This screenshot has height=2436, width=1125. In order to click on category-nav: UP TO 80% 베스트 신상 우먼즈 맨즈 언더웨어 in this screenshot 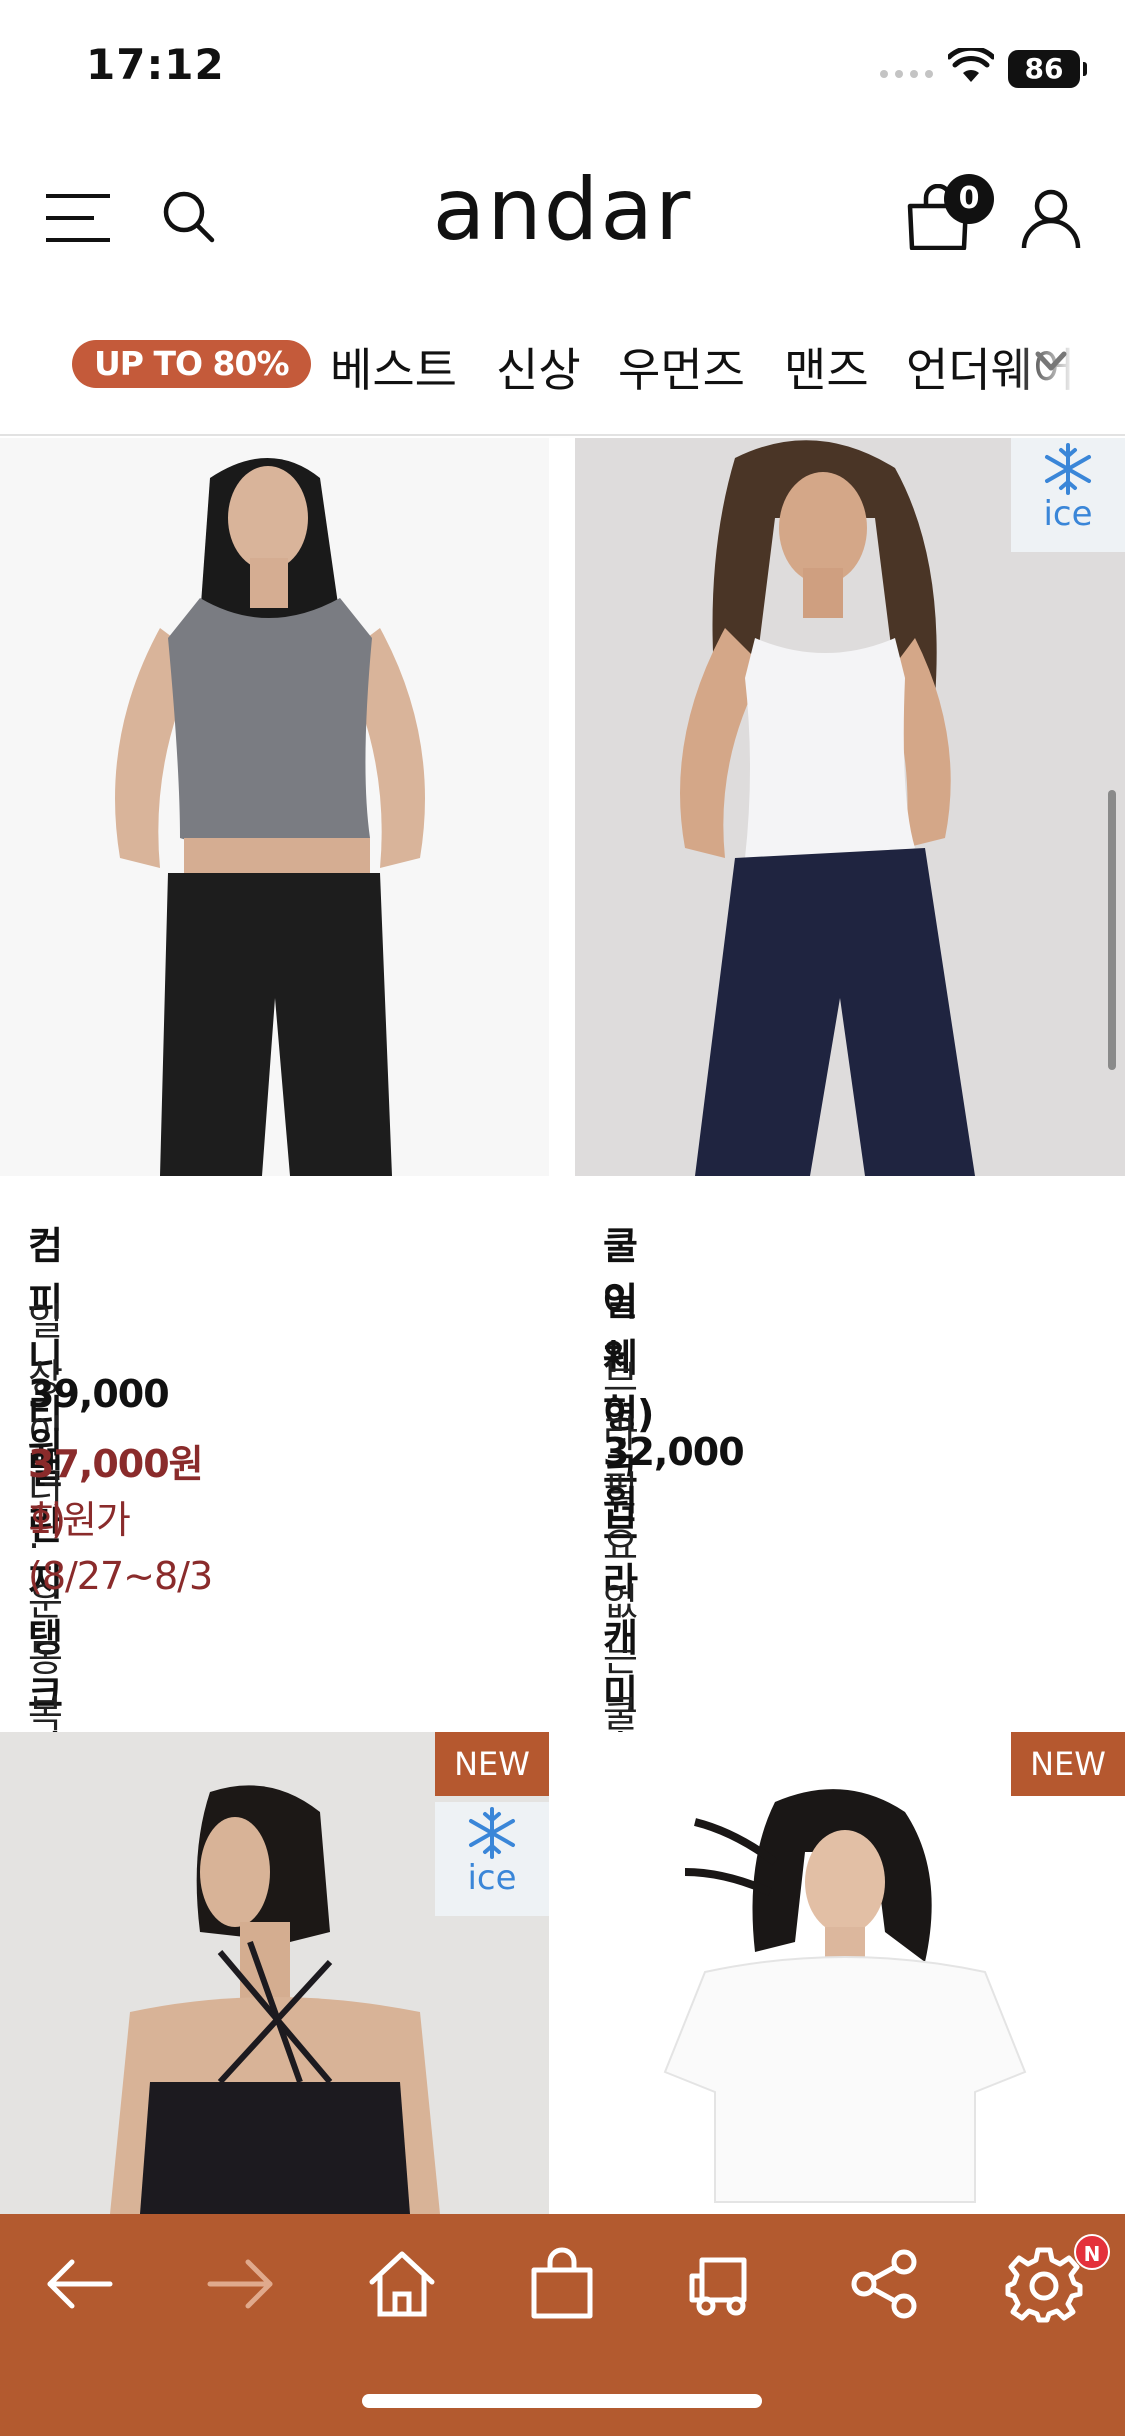, I will do `click(562, 378)`.